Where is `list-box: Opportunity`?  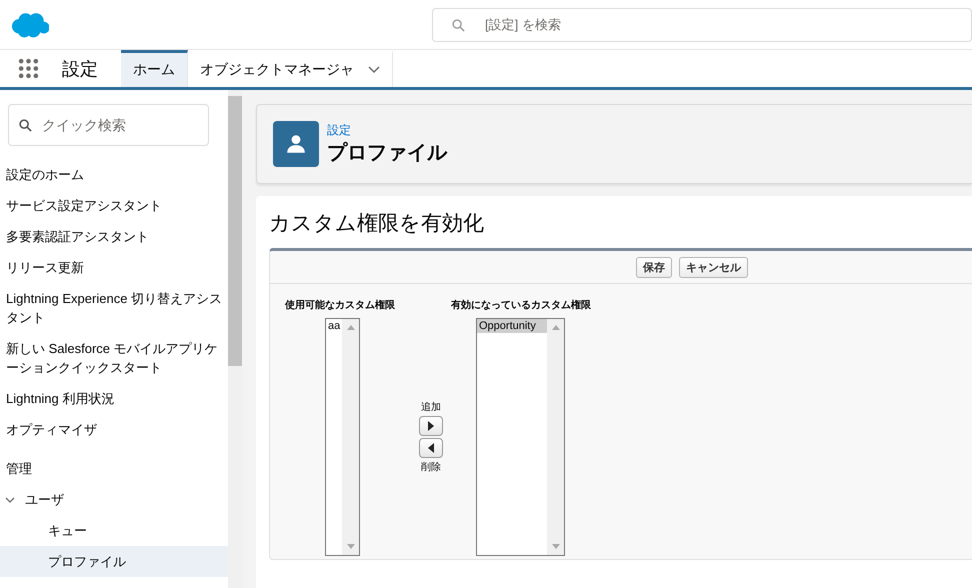 list-box: Opportunity is located at coordinates (520, 437).